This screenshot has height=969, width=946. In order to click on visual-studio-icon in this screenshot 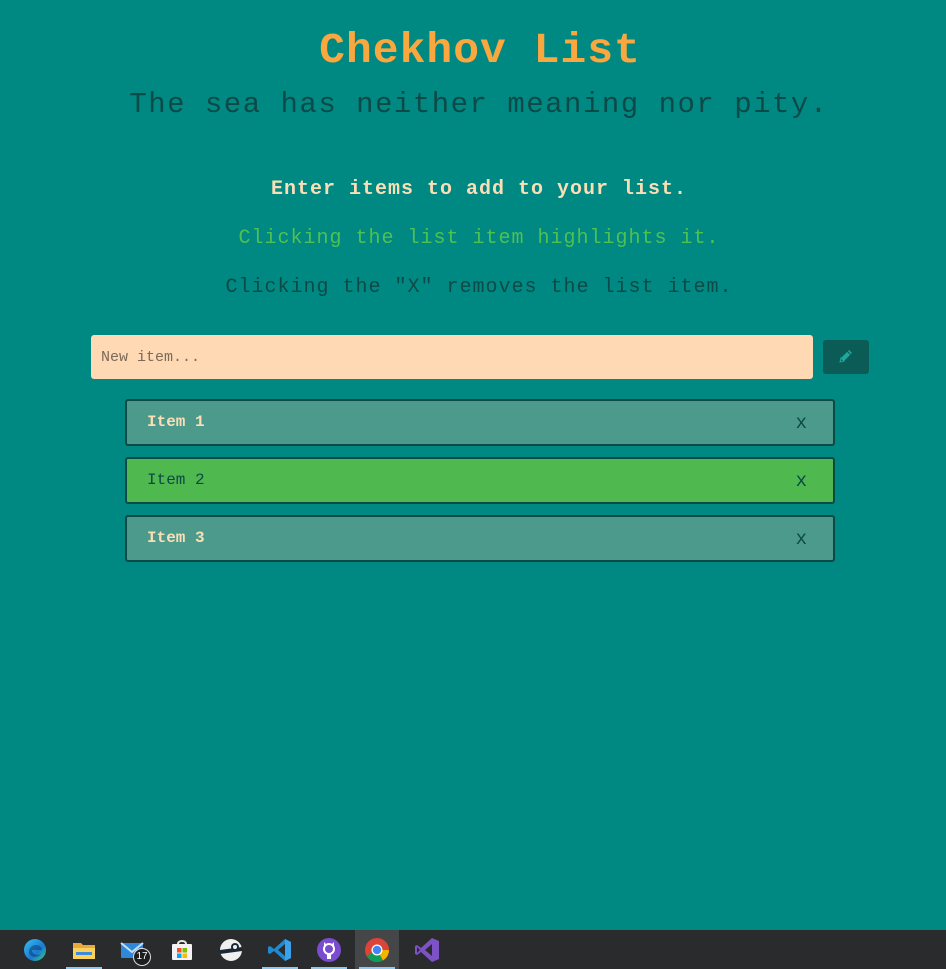, I will do `click(427, 949)`.